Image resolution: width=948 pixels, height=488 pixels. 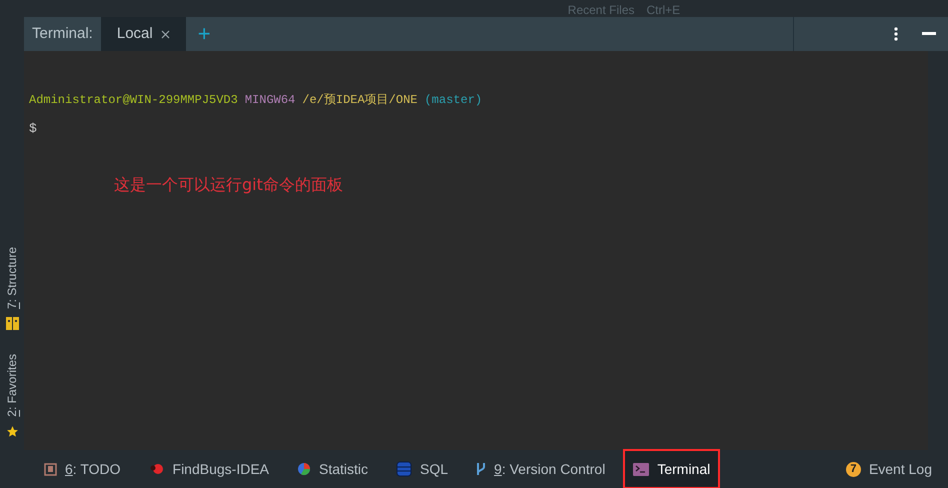 I want to click on minimize-icon, so click(x=929, y=34).